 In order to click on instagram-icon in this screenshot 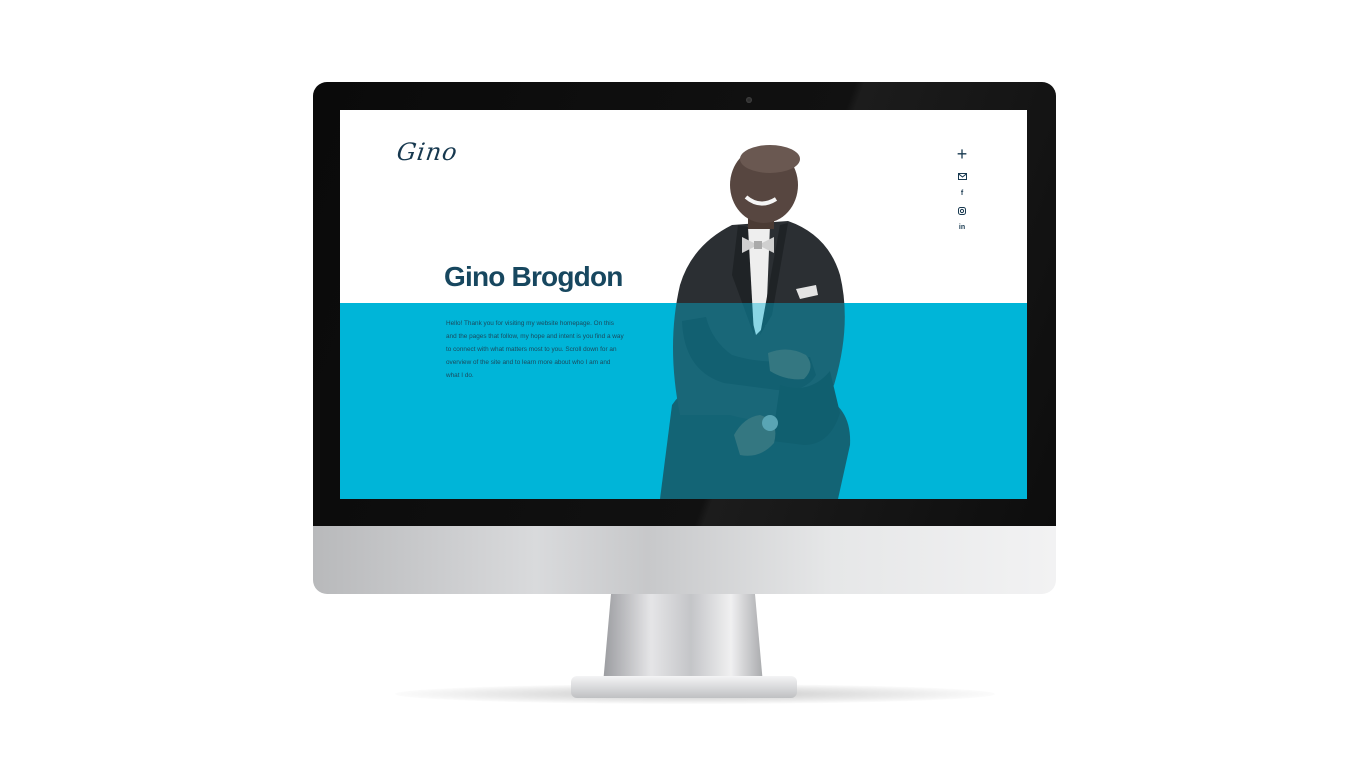, I will do `click(962, 210)`.